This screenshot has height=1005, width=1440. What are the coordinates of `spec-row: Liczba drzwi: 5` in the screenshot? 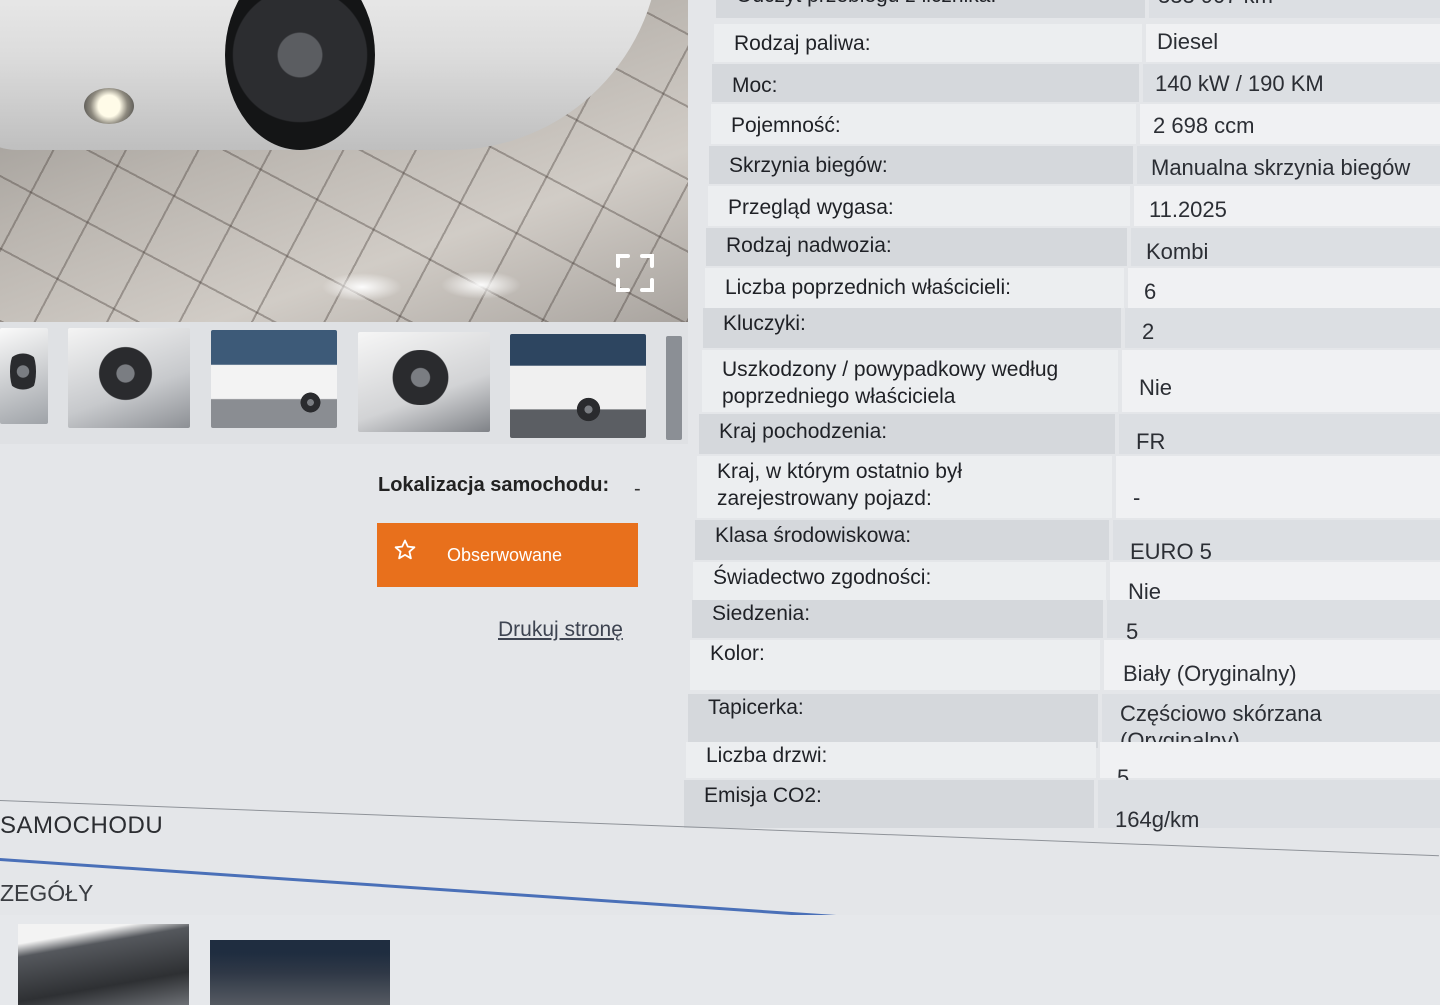 It's located at (720, 766).